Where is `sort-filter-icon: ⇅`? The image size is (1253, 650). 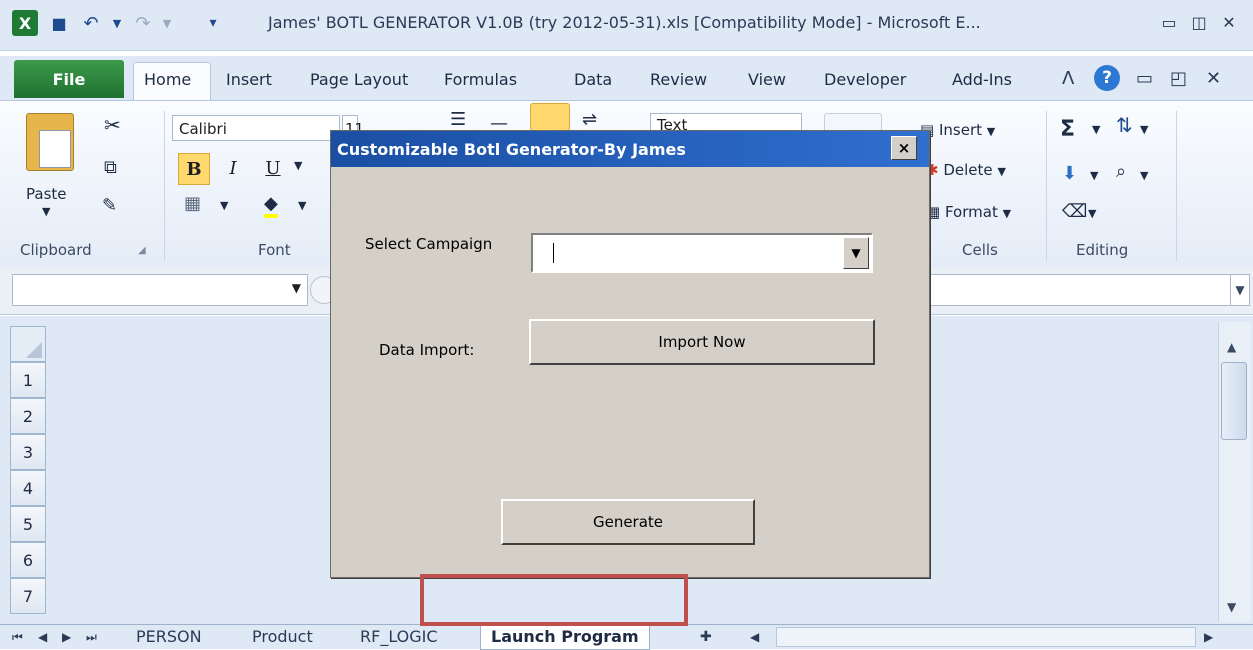 sort-filter-icon: ⇅ is located at coordinates (1124, 125).